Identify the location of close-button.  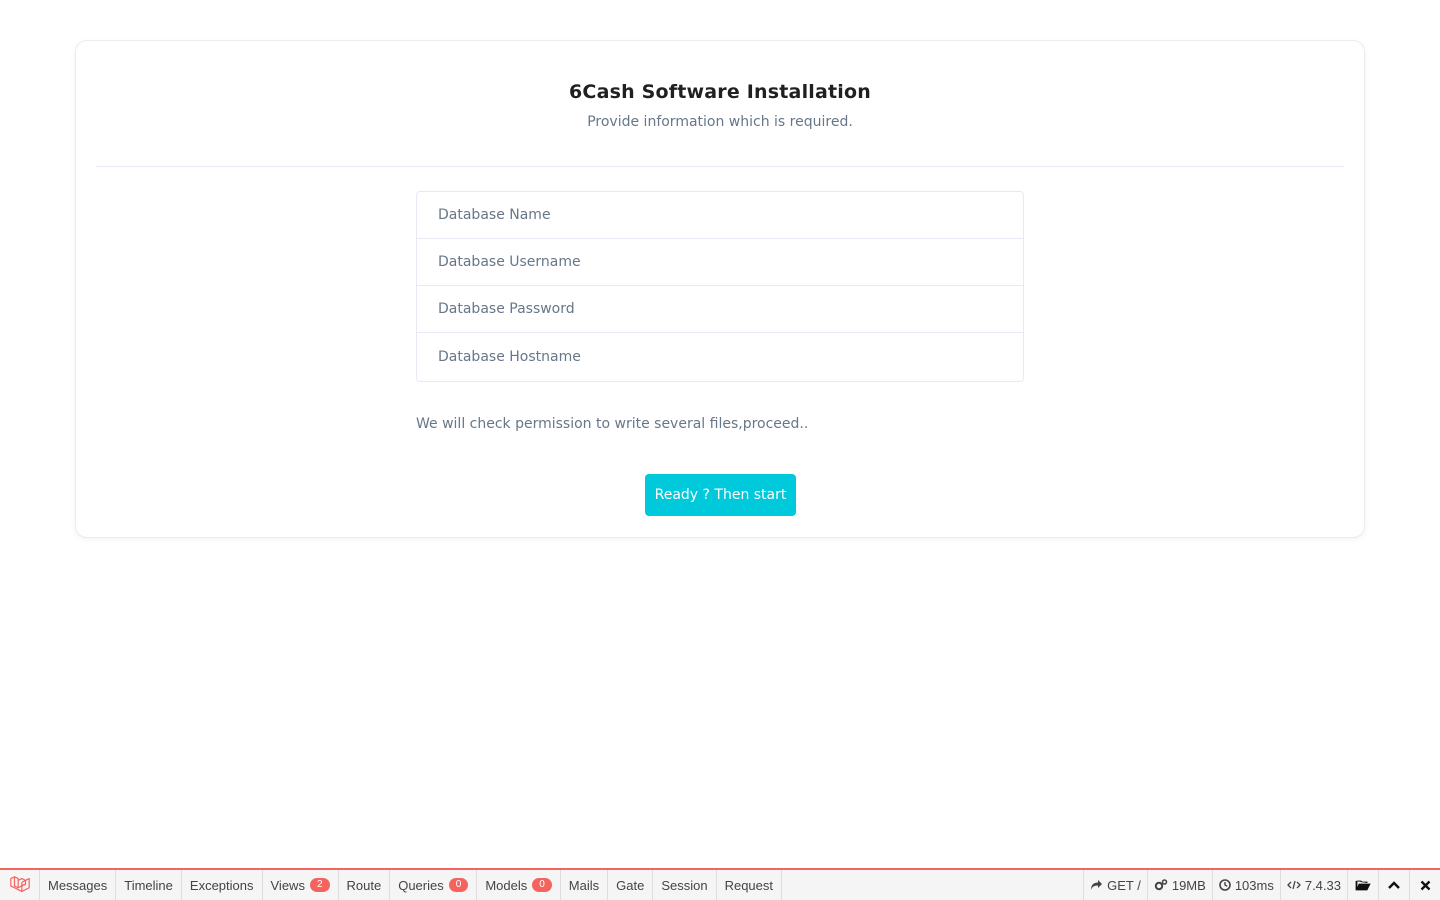
(1424, 885).